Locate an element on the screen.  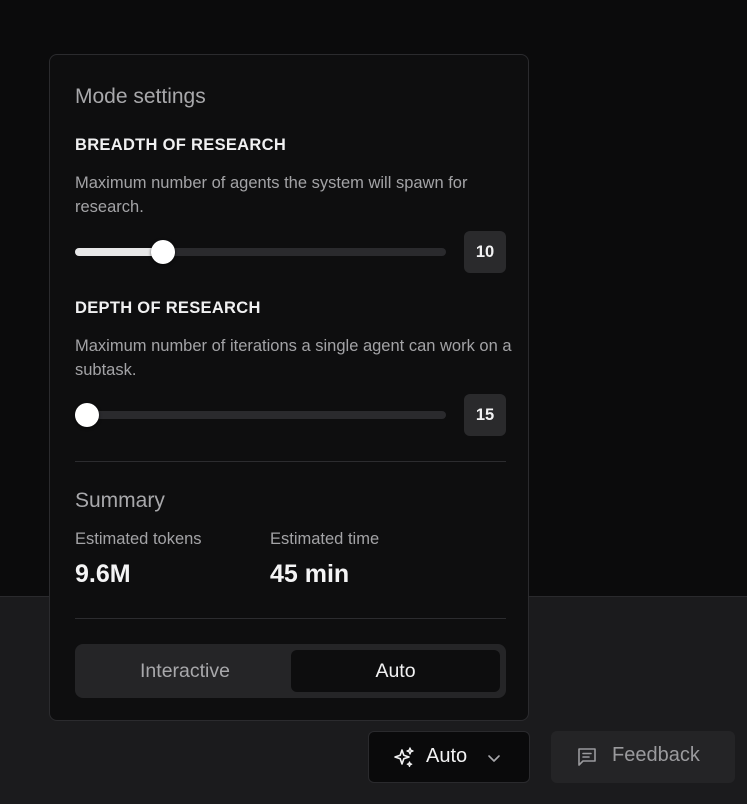
mode-selector-label: Auto is located at coordinates (447, 756).